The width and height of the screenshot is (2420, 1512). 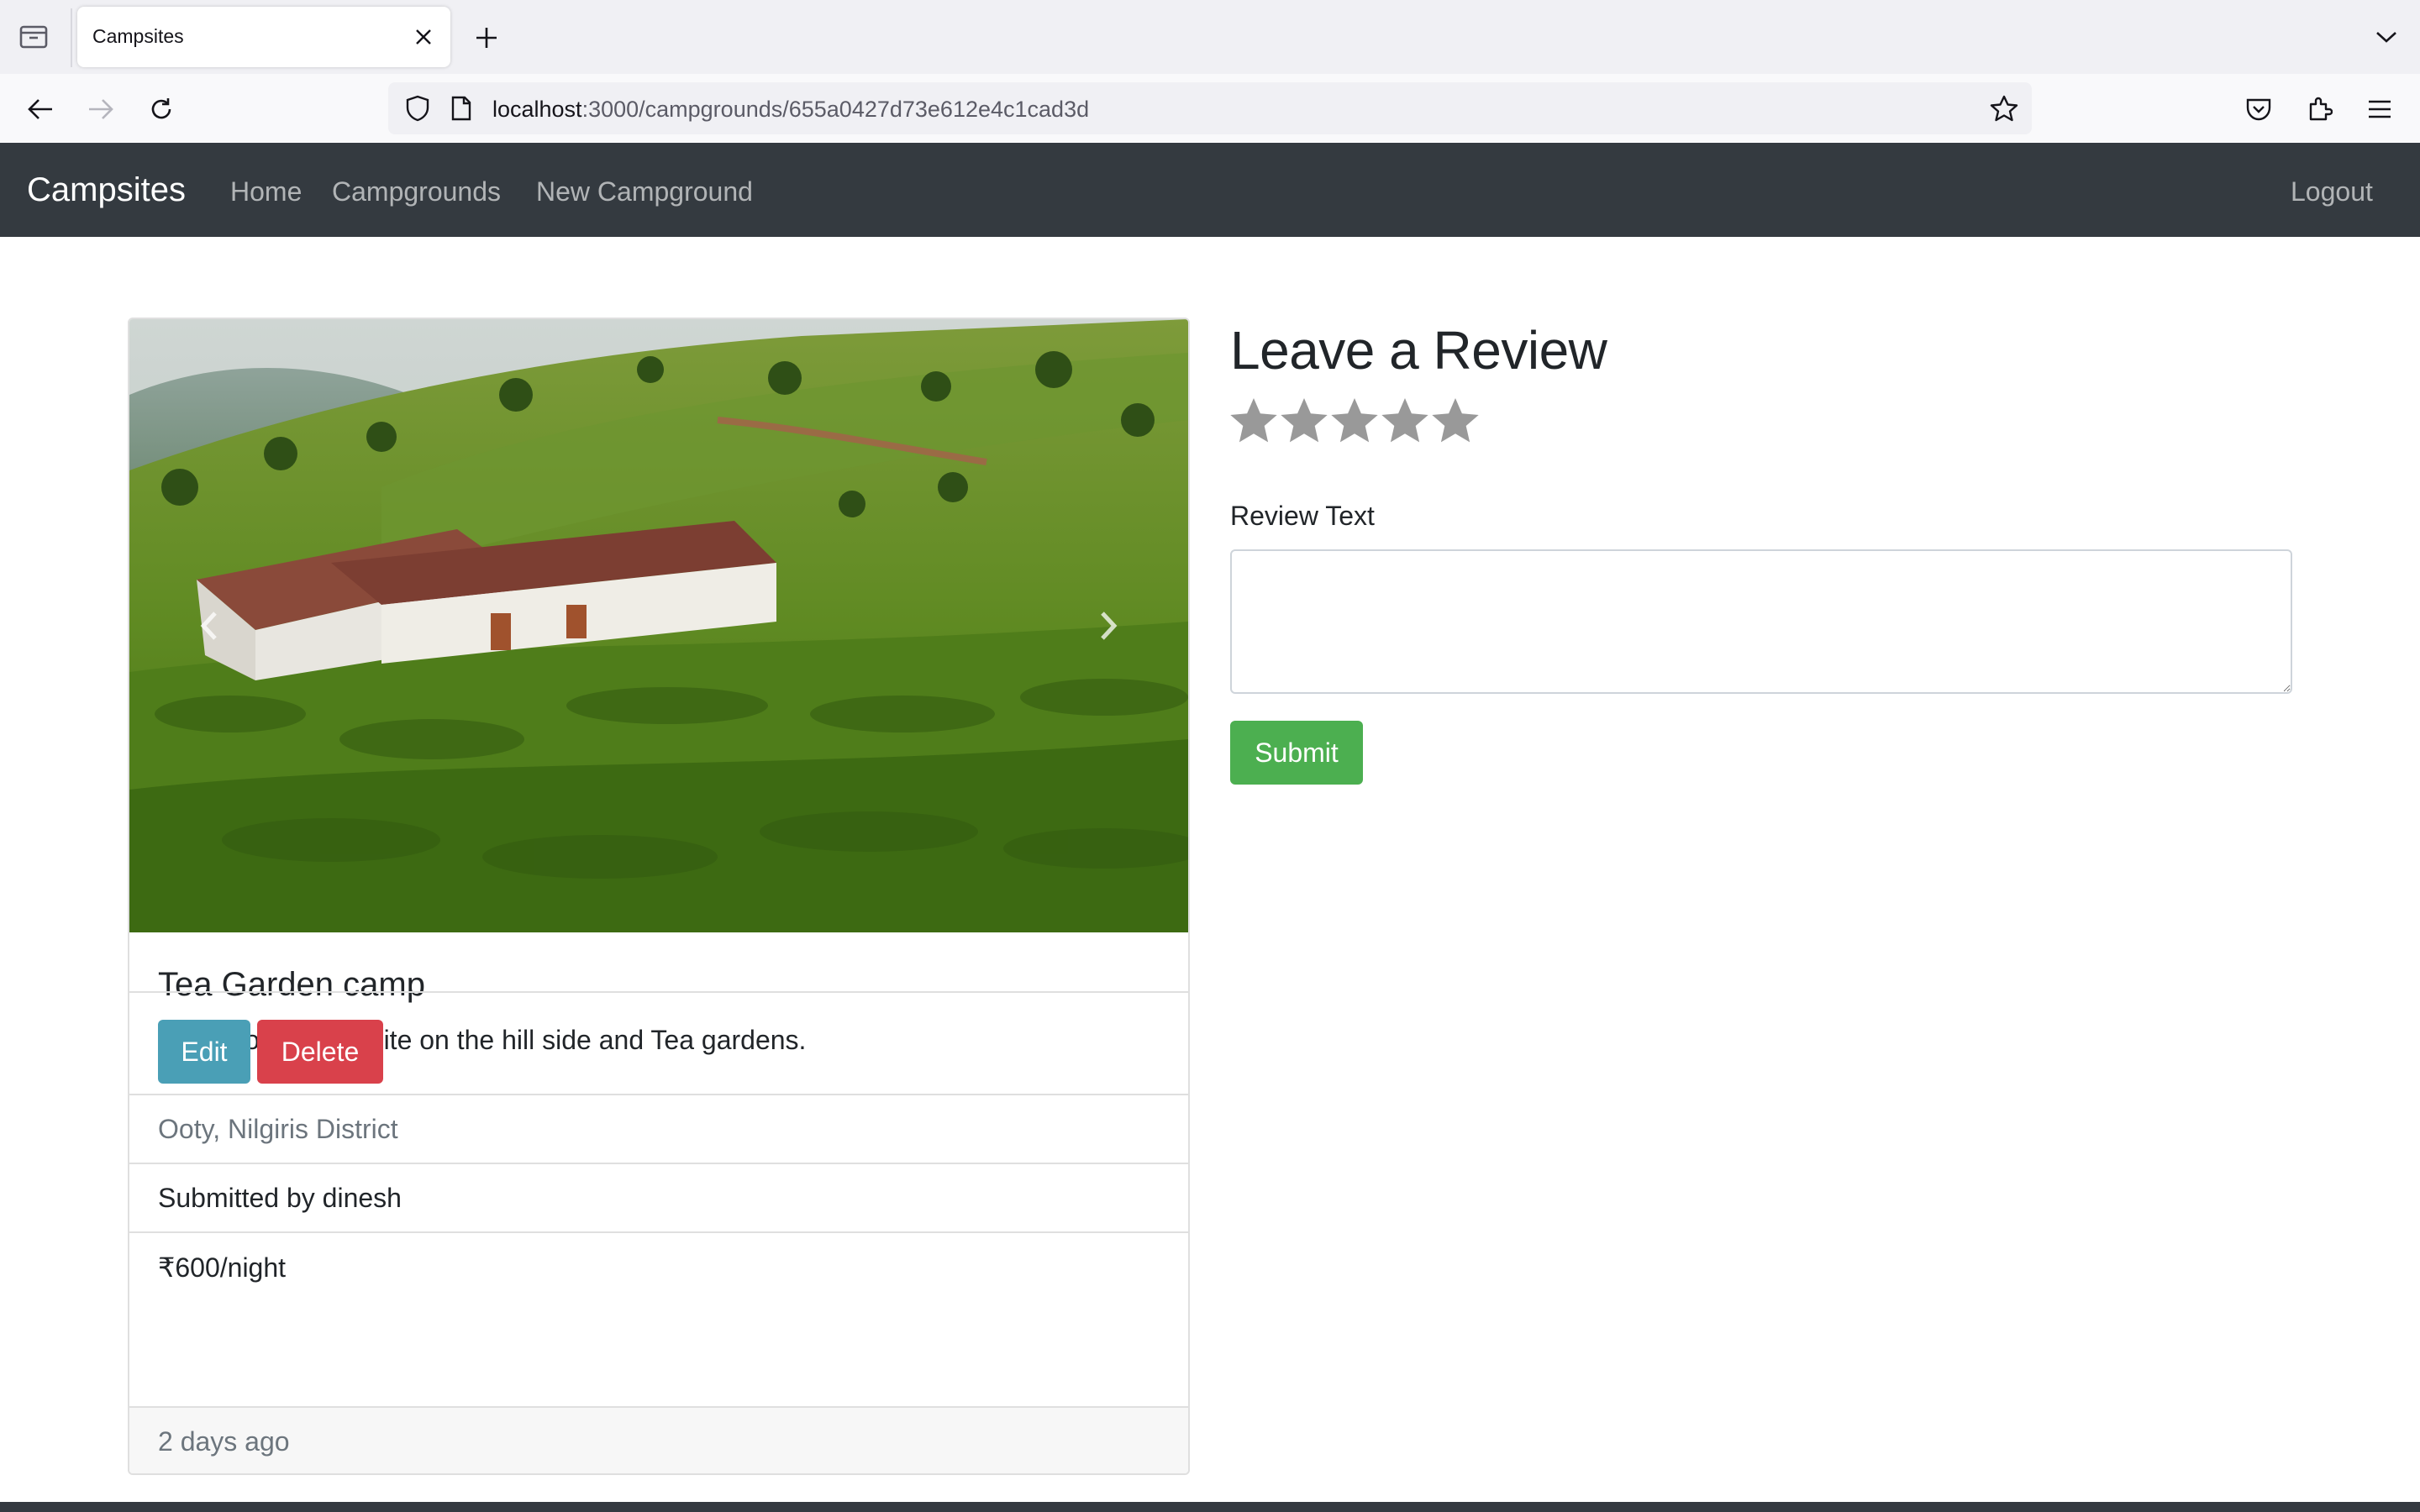 I want to click on submit-button: Submit, so click(x=1296, y=753).